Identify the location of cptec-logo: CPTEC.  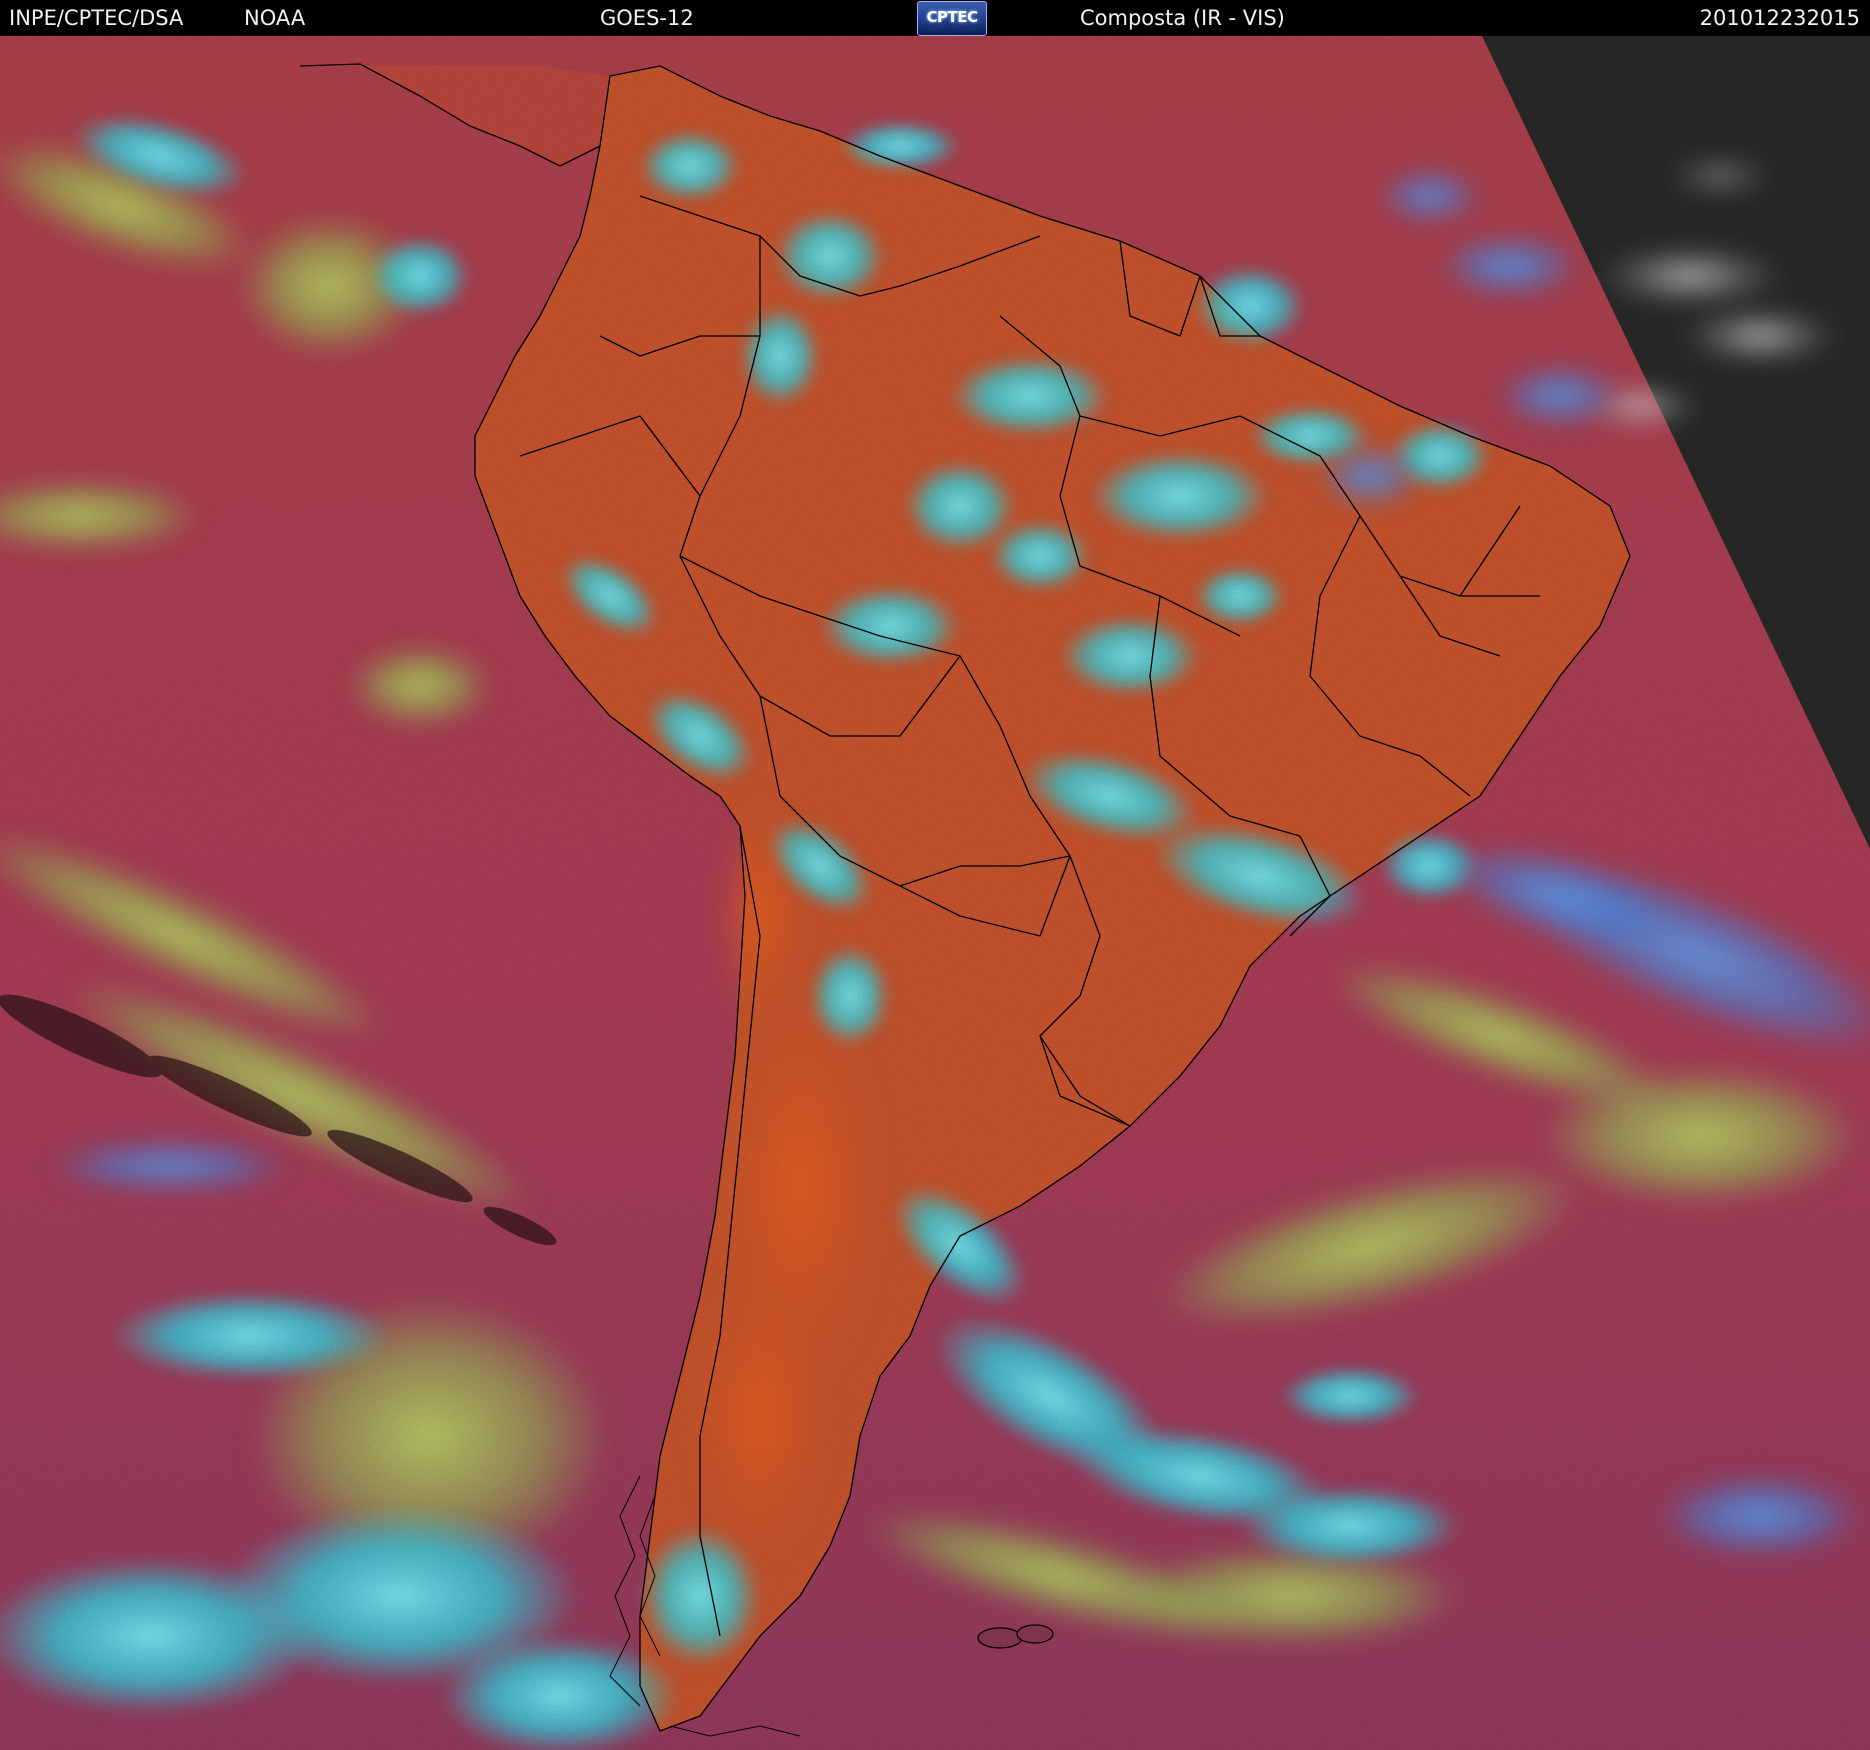
(952, 18).